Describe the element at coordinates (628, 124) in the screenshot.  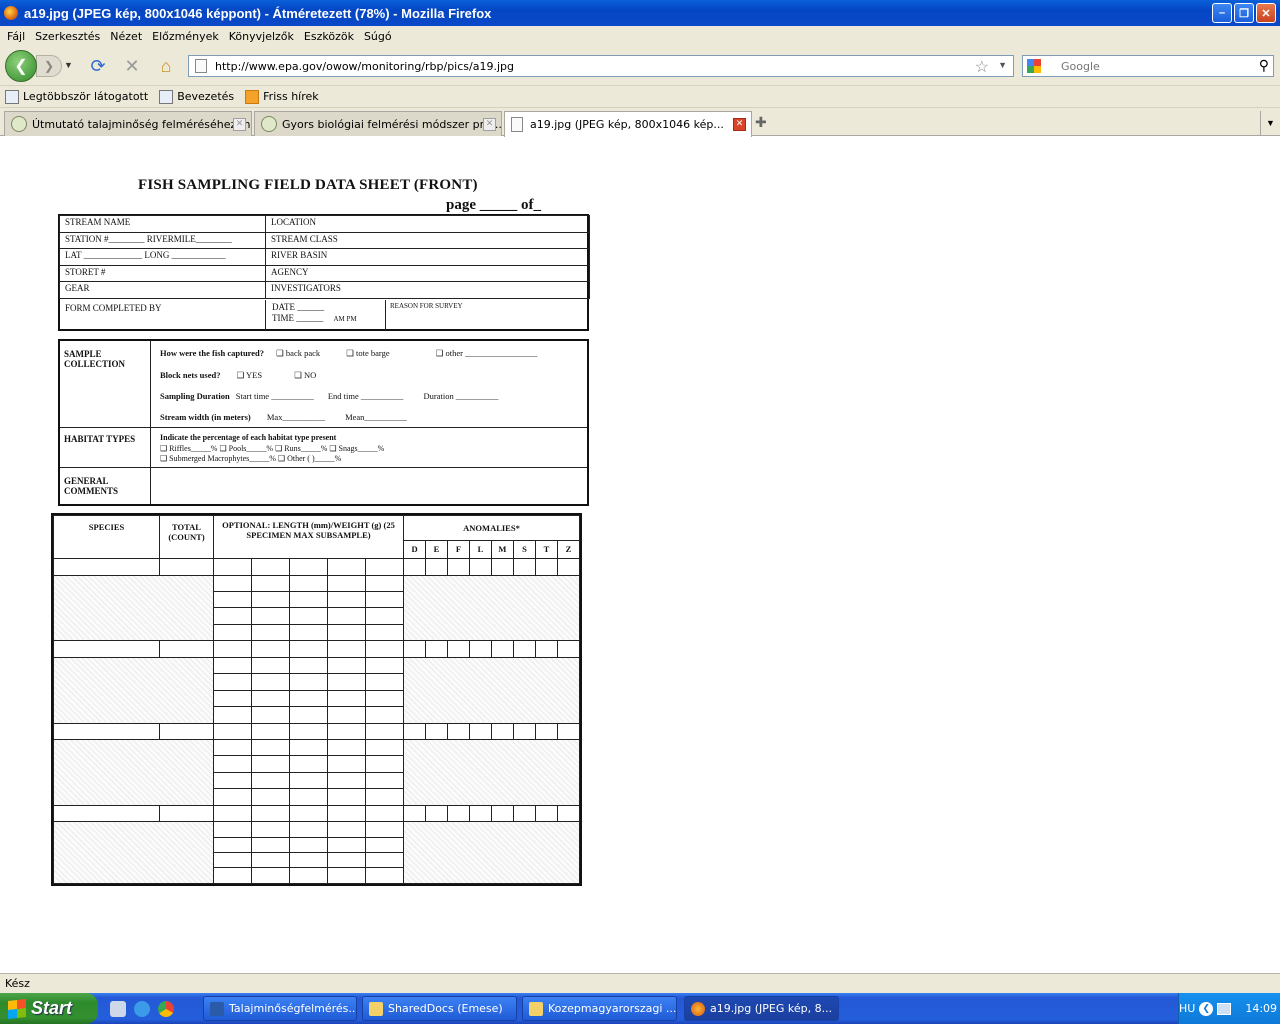
I see `tab-3-active: a19.jpg (JPEG kép, 800x1046 kép... ✕` at that location.